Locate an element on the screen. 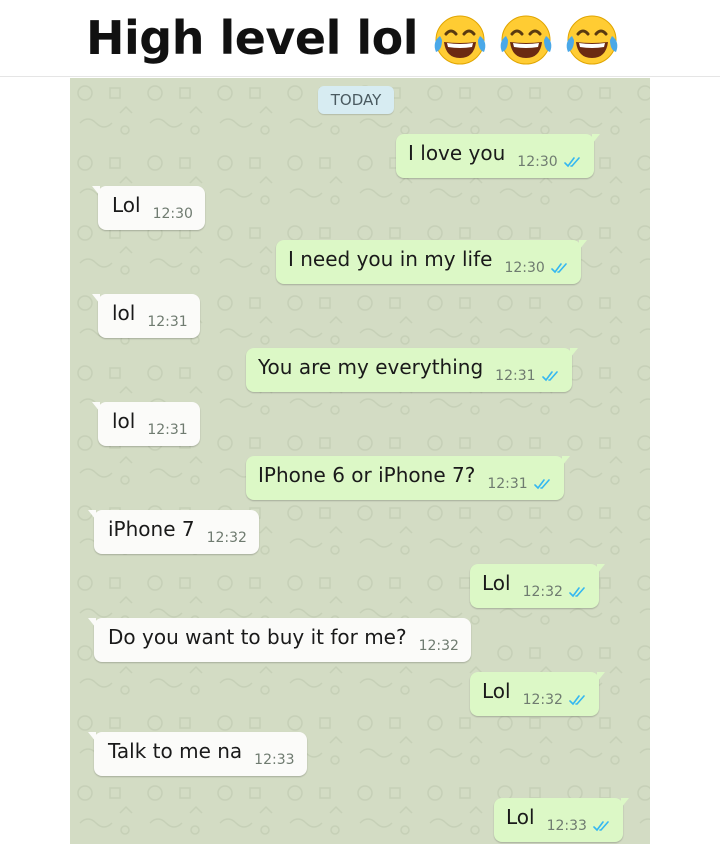  incoming-message: Do you want to buy it for me? 12:32 is located at coordinates (279, 640).